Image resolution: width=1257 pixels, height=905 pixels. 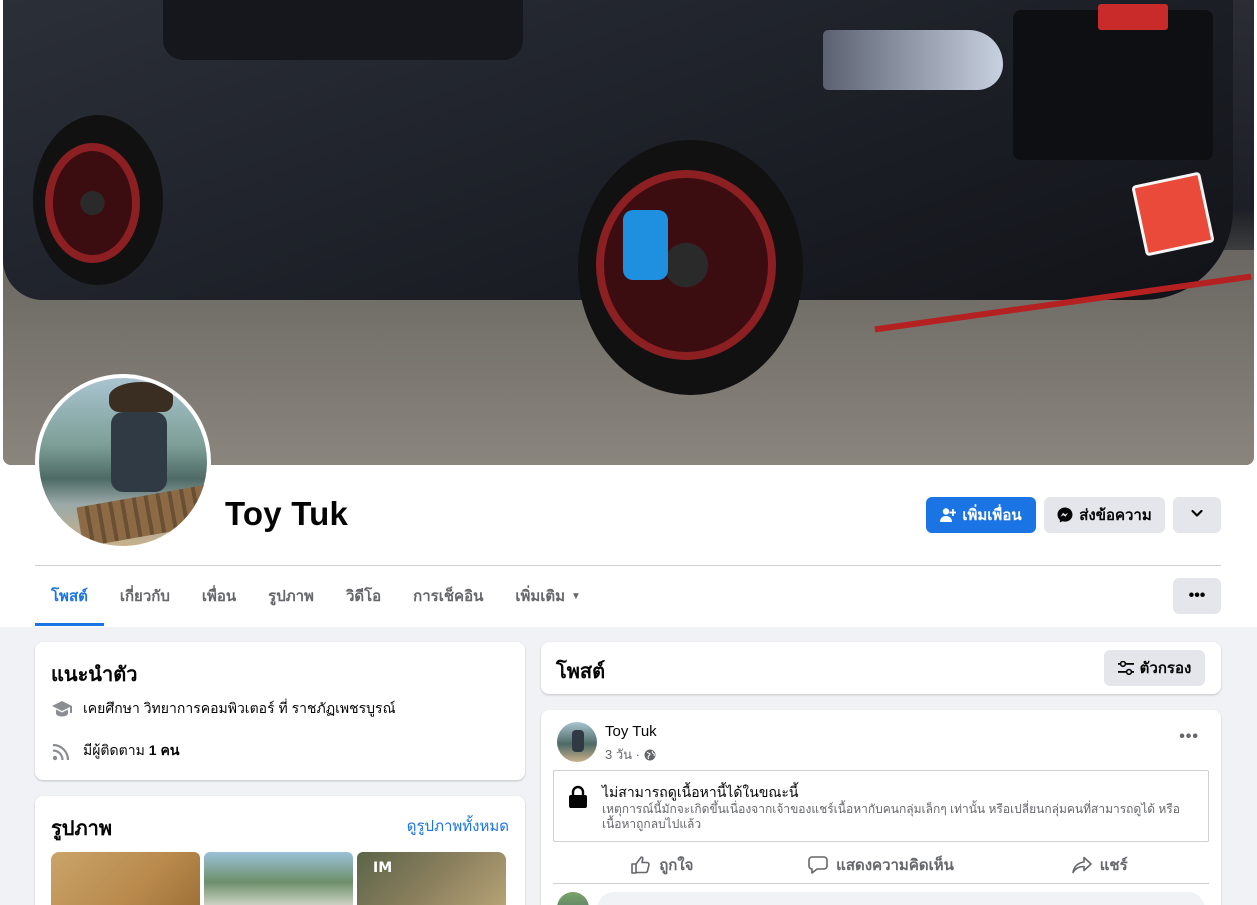 I want to click on tab-label: เพื่อน, so click(x=219, y=596).